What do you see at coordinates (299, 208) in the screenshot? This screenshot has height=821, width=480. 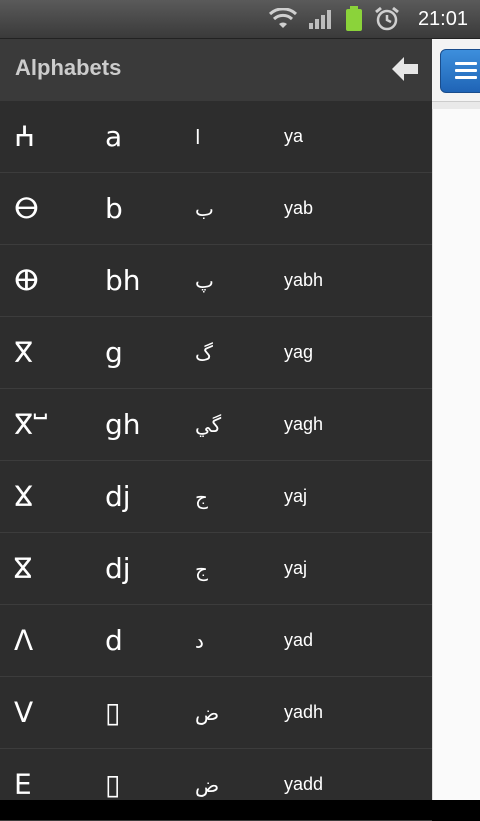 I see `letter-name: yab` at bounding box center [299, 208].